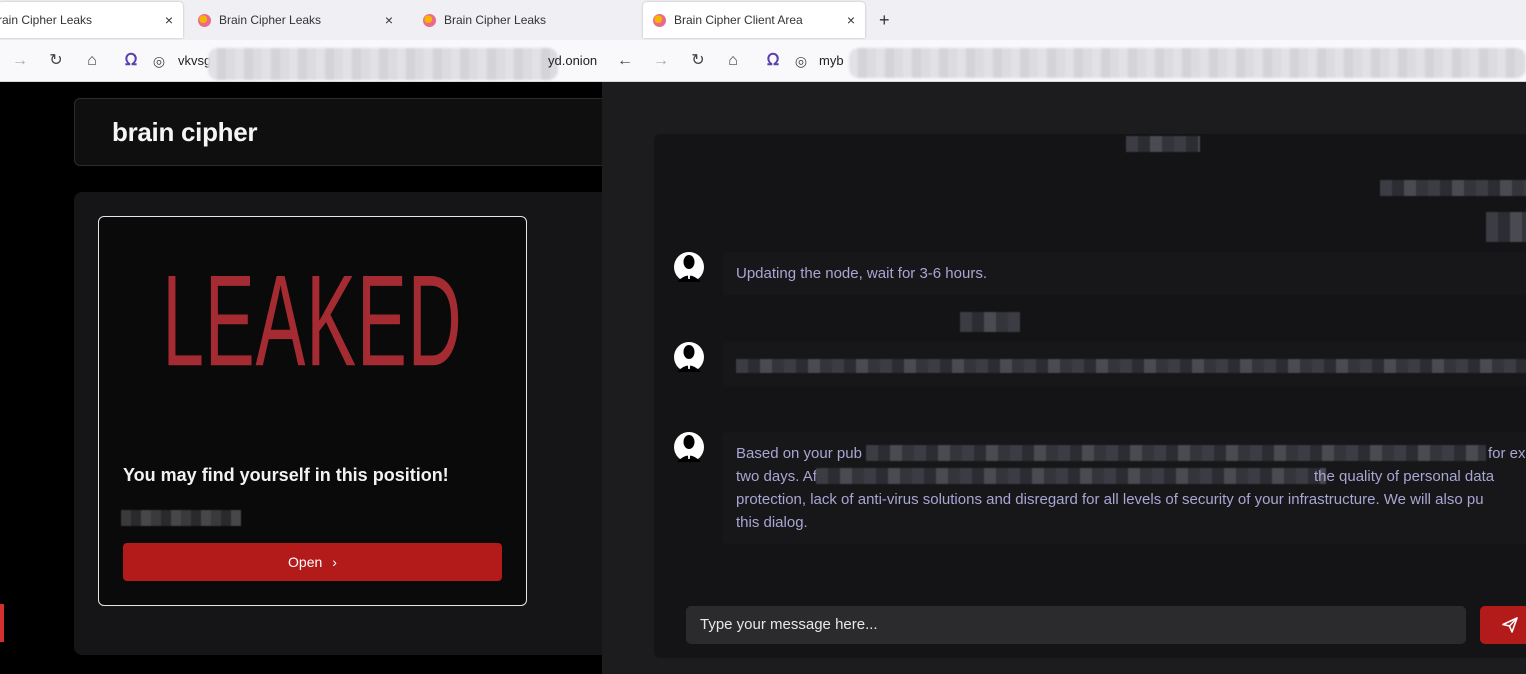 This screenshot has width=1526, height=674. Describe the element at coordinates (772, 522) in the screenshot. I see `message-text: this dialog.` at that location.